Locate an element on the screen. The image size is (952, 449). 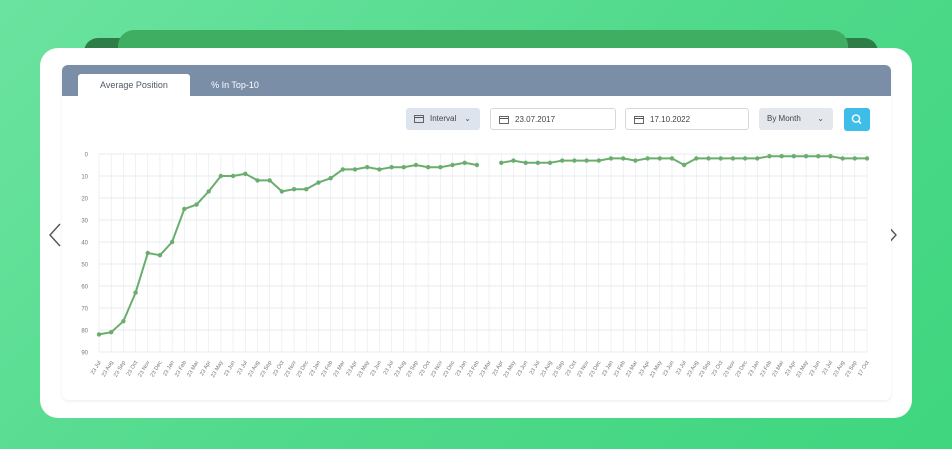
y-tick-label: 30 is located at coordinates (84, 222).